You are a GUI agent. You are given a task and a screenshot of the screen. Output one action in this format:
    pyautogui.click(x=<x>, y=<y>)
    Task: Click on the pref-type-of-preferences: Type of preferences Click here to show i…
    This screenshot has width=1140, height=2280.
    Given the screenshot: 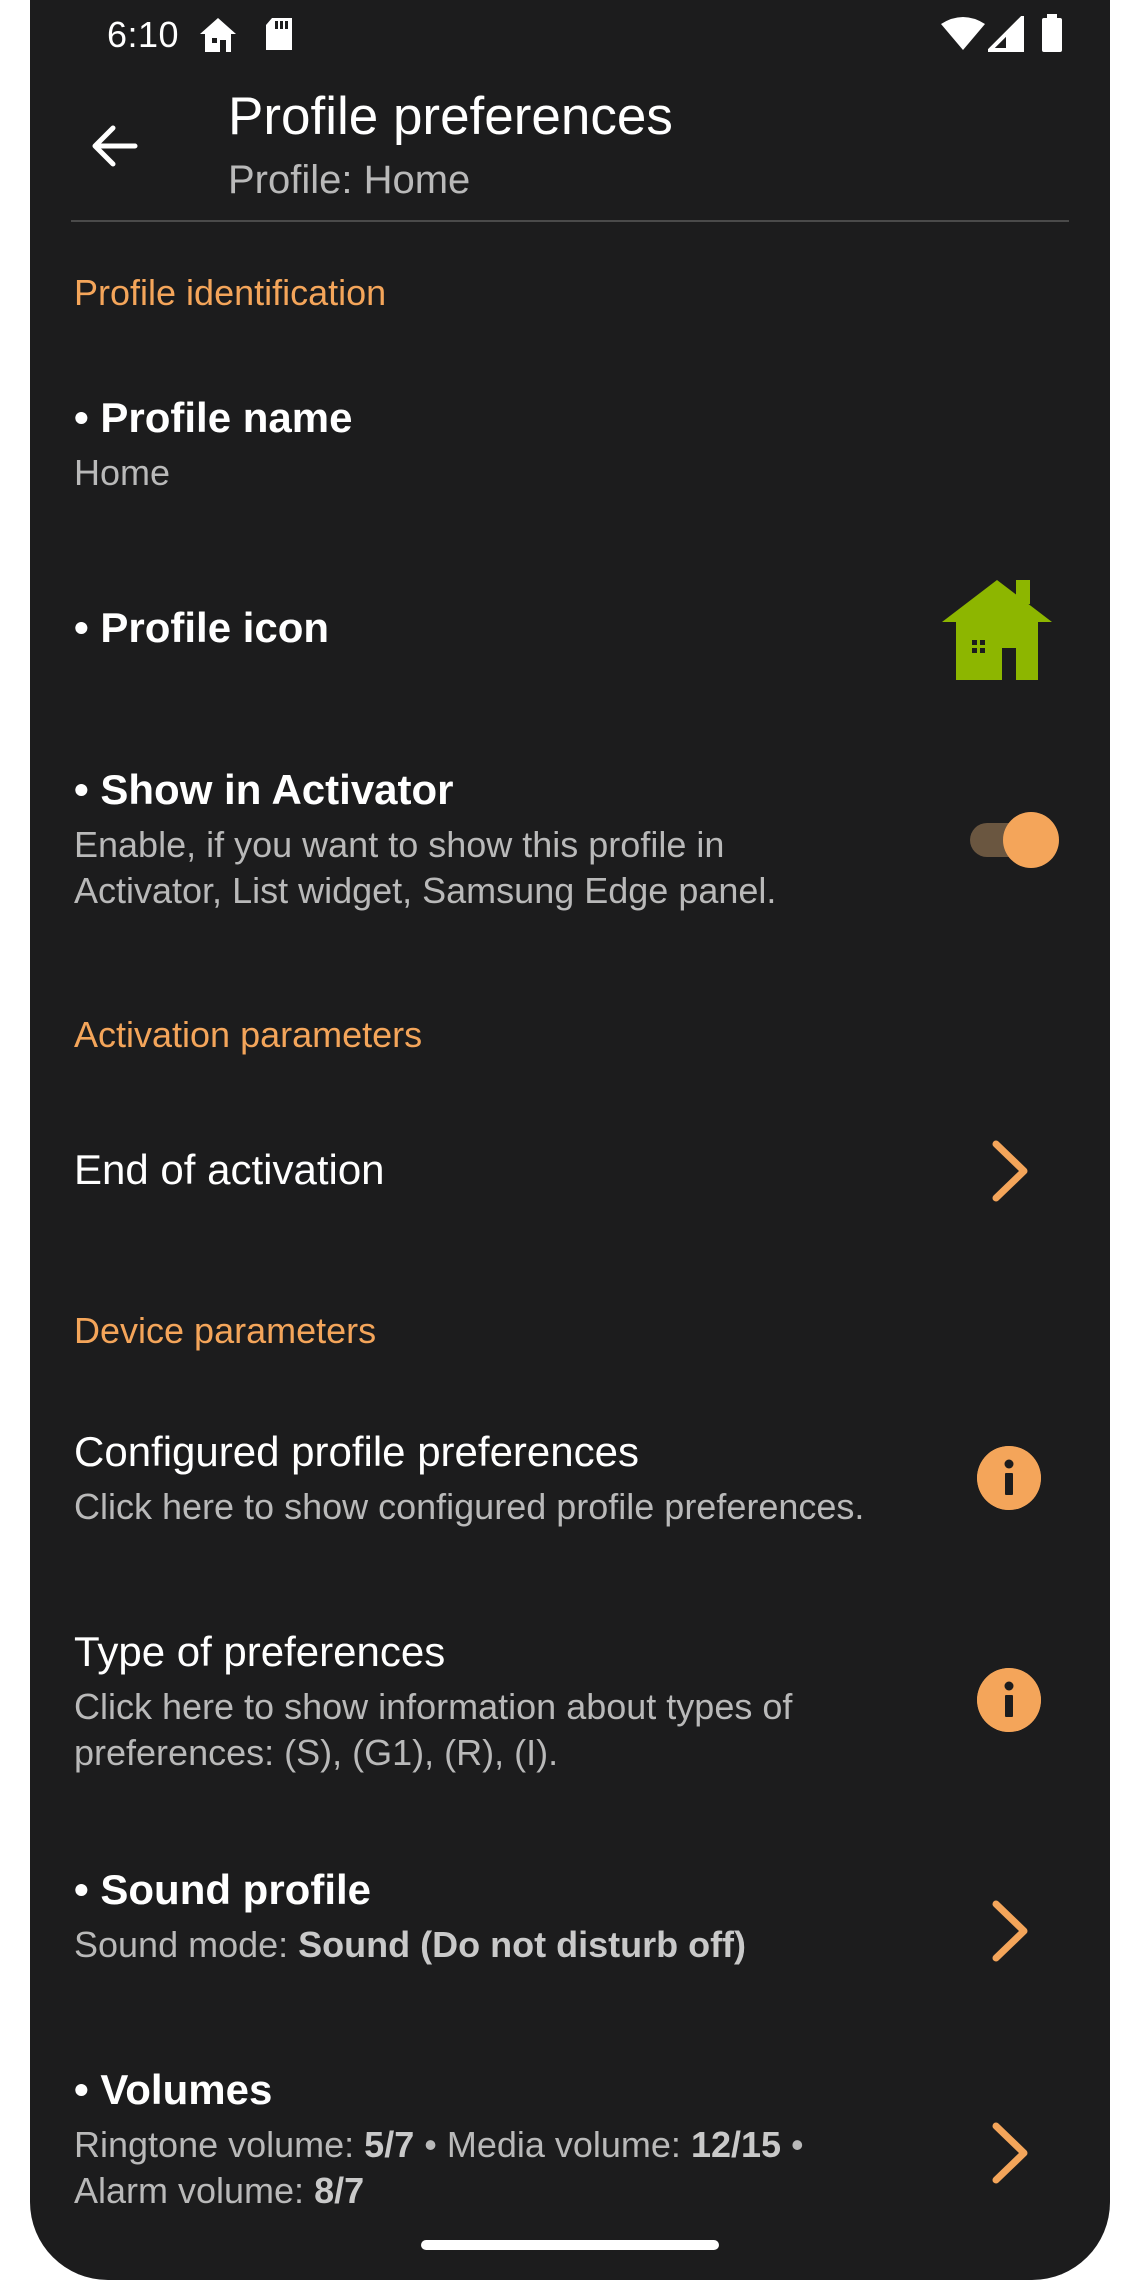 What is the action you would take?
    pyautogui.click(x=570, y=1700)
    